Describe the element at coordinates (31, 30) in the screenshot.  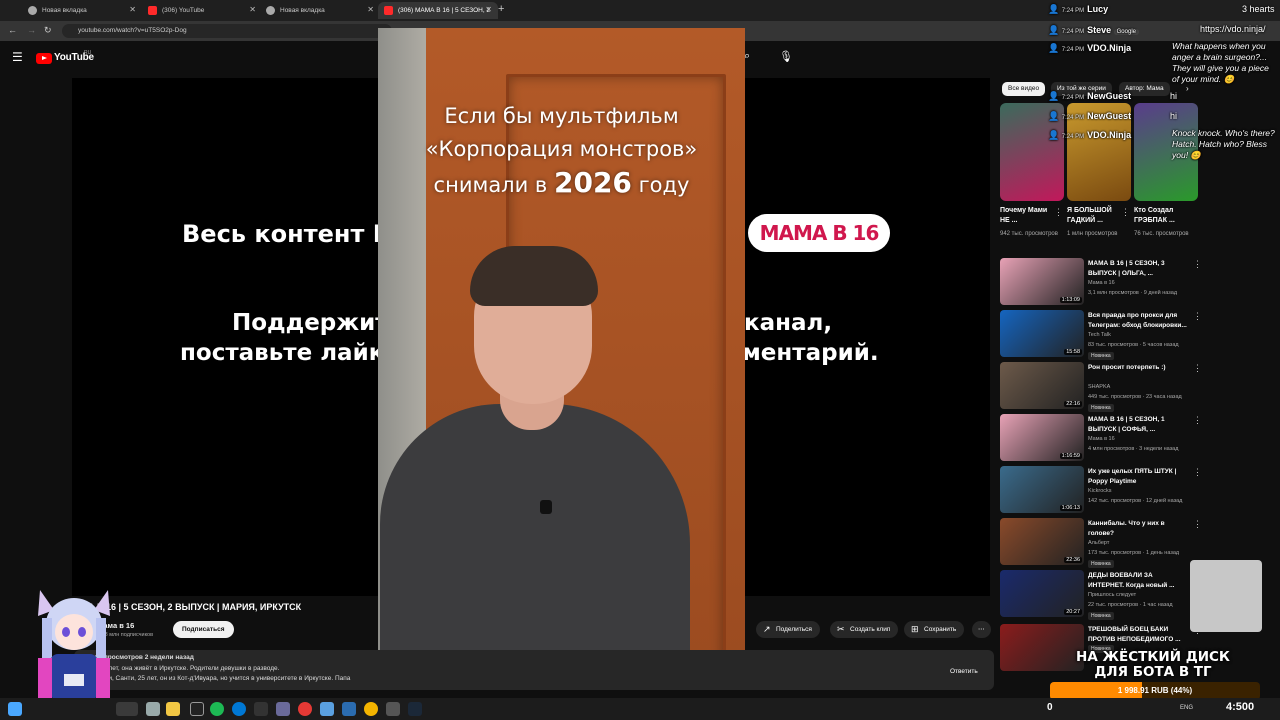
I see `forward-icon: →` at that location.